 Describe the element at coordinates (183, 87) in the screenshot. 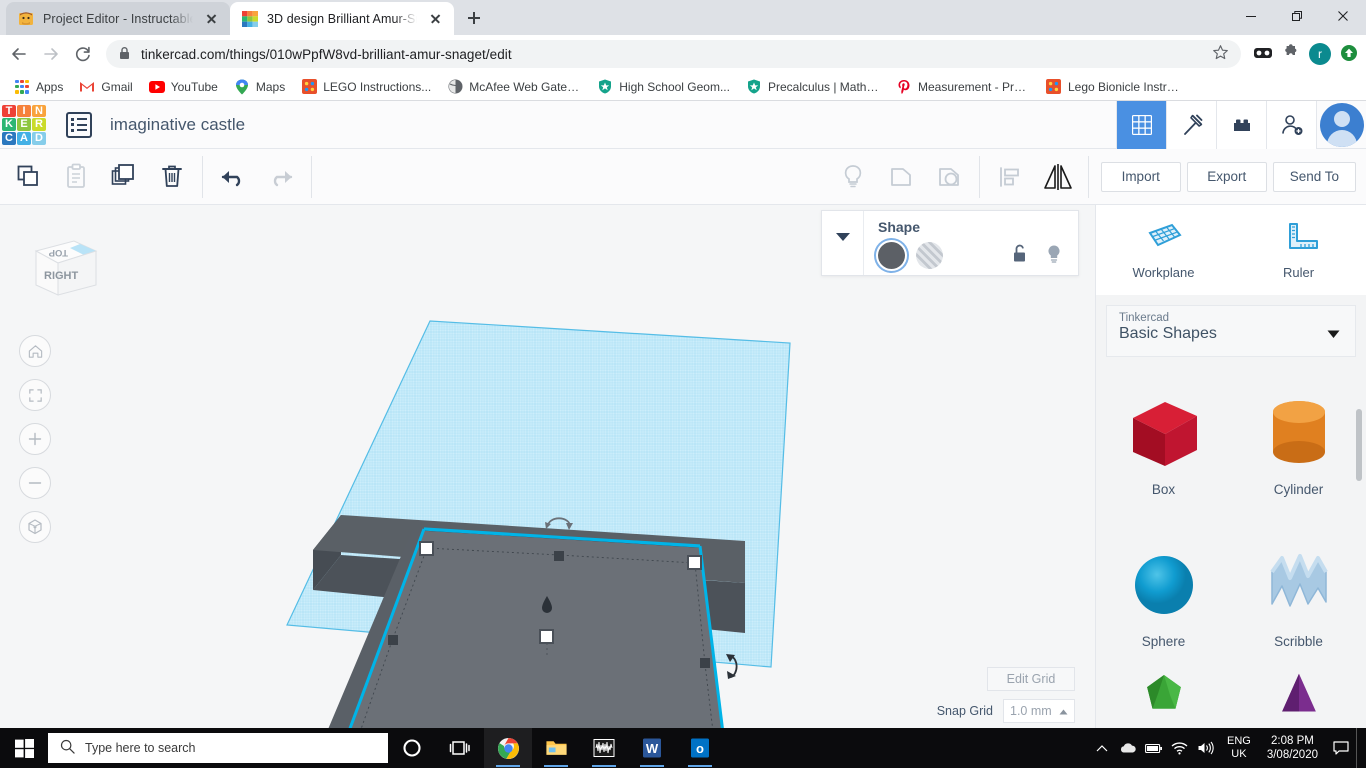

I see `bookmark-youtube: YouTube` at that location.